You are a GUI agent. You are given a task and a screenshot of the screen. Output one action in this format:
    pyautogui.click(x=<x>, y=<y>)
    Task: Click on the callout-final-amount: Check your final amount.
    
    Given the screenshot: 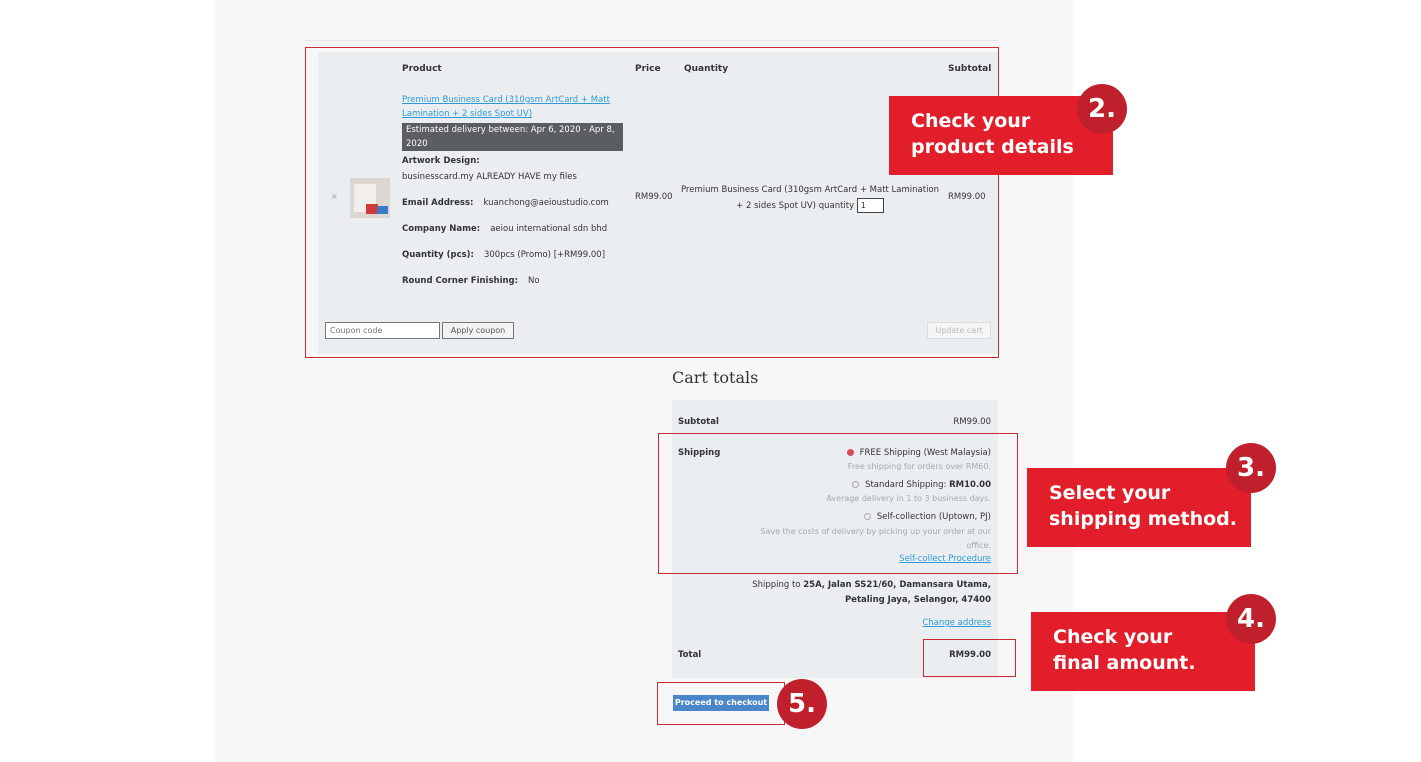 What is the action you would take?
    pyautogui.click(x=1143, y=651)
    